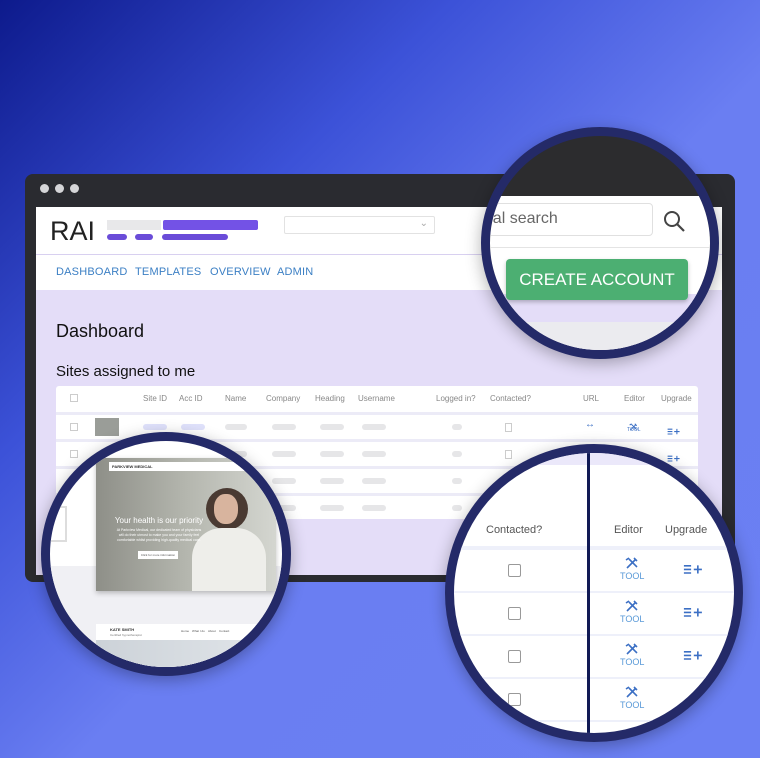 Image resolution: width=760 pixels, height=758 pixels. What do you see at coordinates (359, 225) in the screenshot?
I see `site-dropdown: ⌄` at bounding box center [359, 225].